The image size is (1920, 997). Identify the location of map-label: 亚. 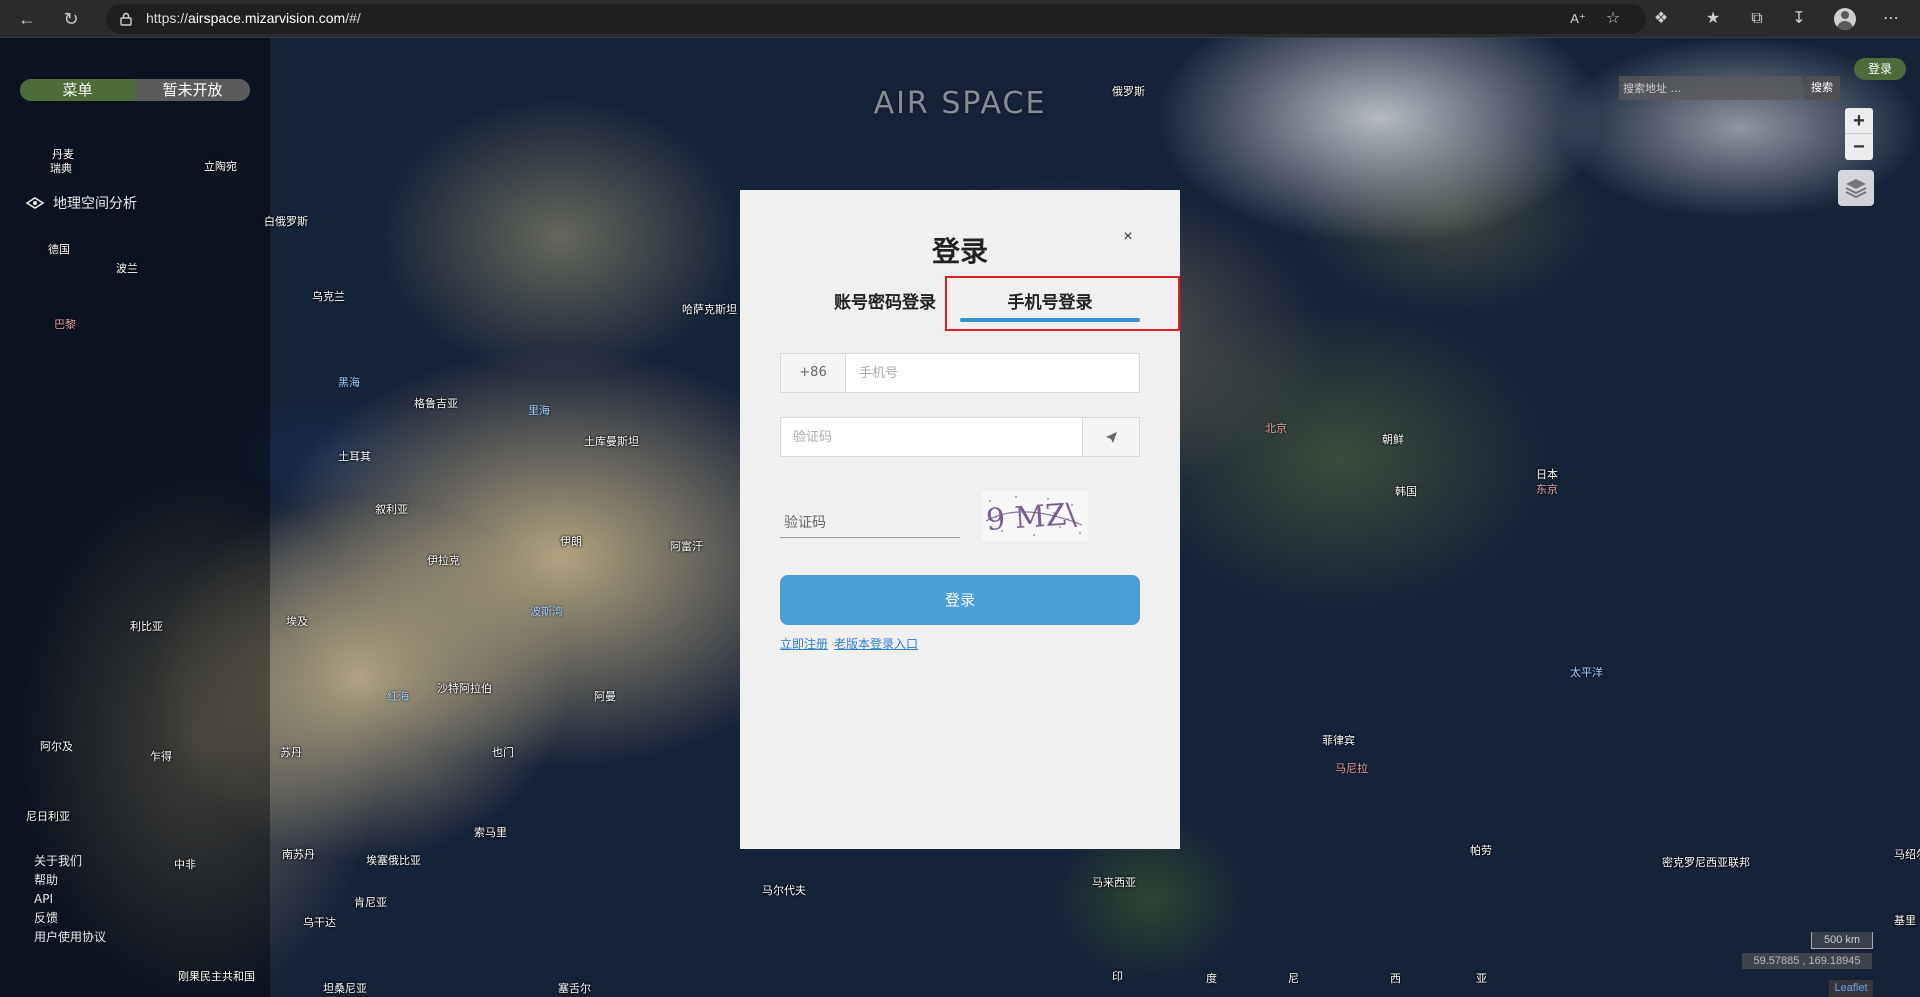
(1481, 978).